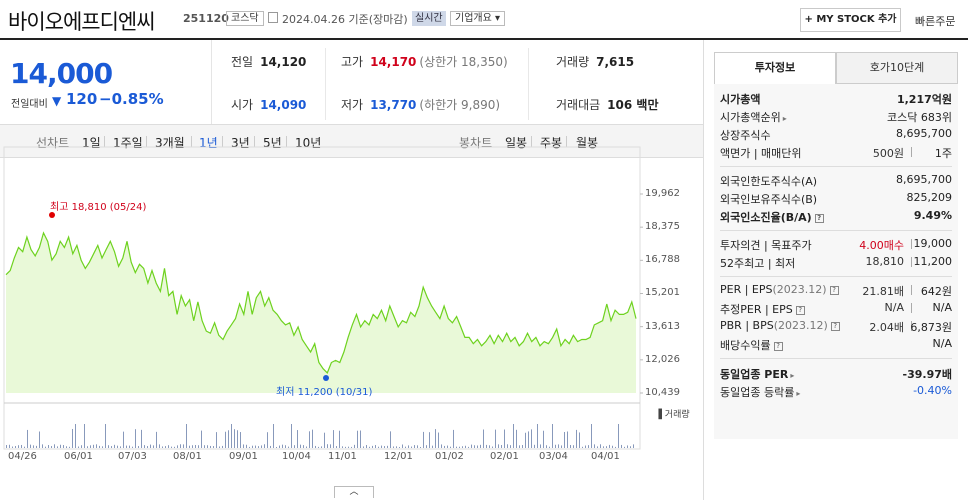 Image resolution: width=968 pixels, height=500 pixels. What do you see at coordinates (836, 198) in the screenshot?
I see `row-foreign-hold: 외국인보유주식수(B) 825,209` at bounding box center [836, 198].